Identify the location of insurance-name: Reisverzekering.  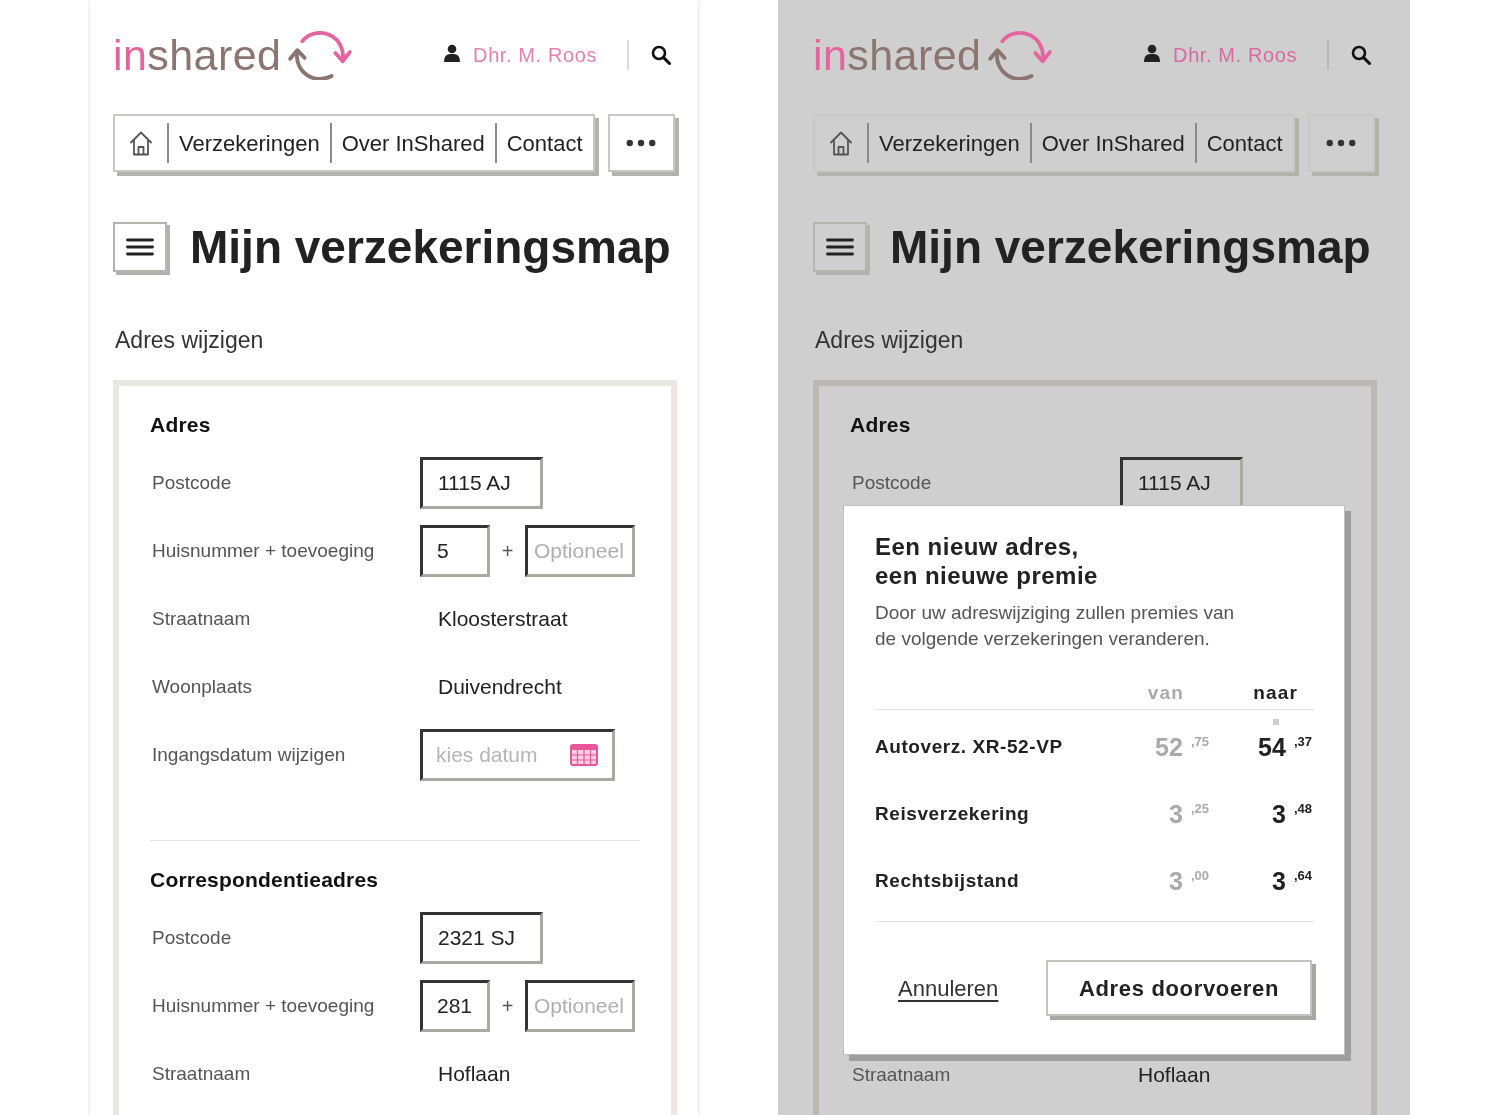
(953, 813).